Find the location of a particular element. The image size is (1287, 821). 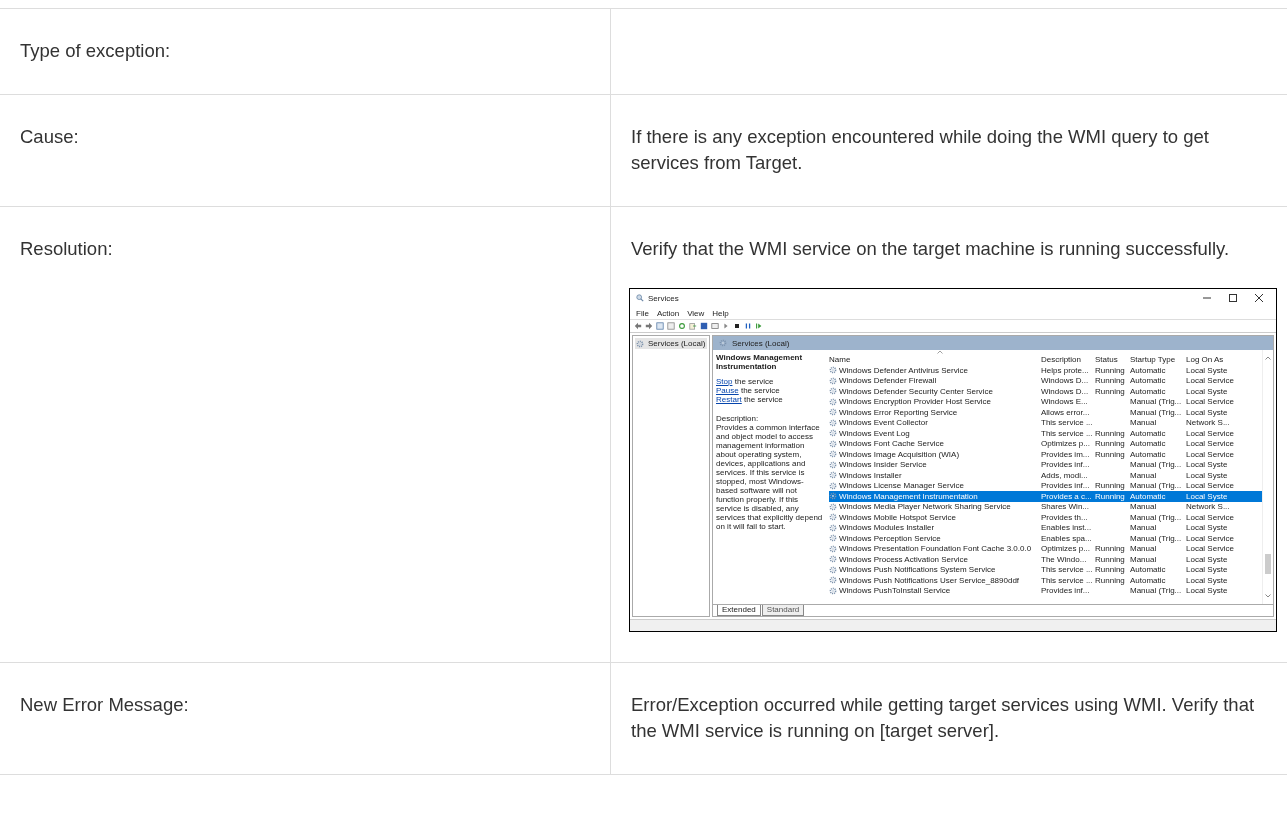

service-row: Windows Presentation Foundation Font Cache 3.0.0.0 Optimizes p... Running Manual Local Service is located at coordinates (1045, 548).